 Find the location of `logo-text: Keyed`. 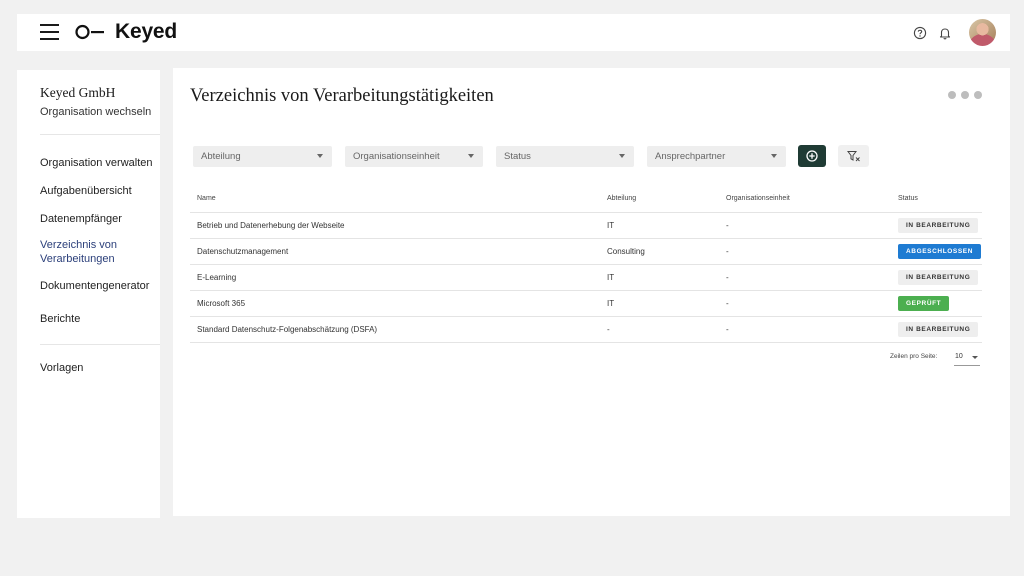

logo-text: Keyed is located at coordinates (146, 31).